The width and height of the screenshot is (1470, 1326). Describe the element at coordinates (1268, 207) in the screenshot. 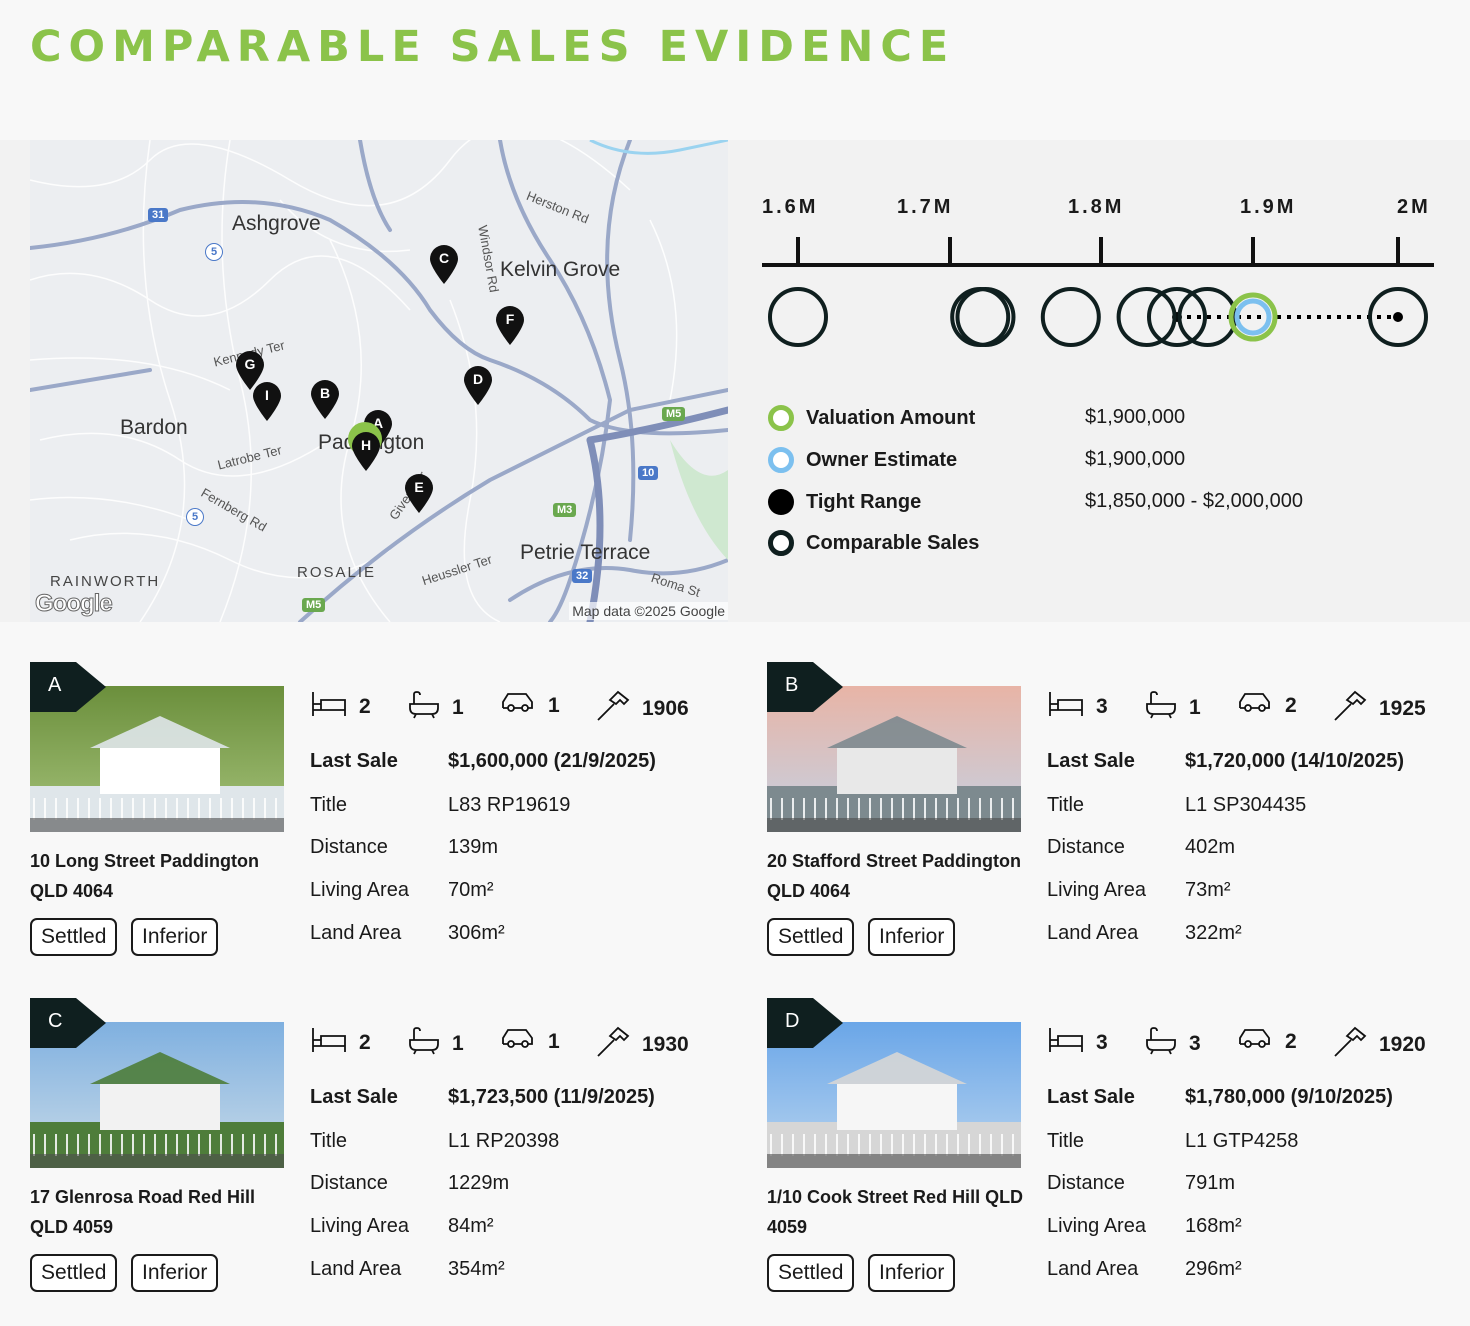

I see `scale-tick-label: 1.9M` at that location.